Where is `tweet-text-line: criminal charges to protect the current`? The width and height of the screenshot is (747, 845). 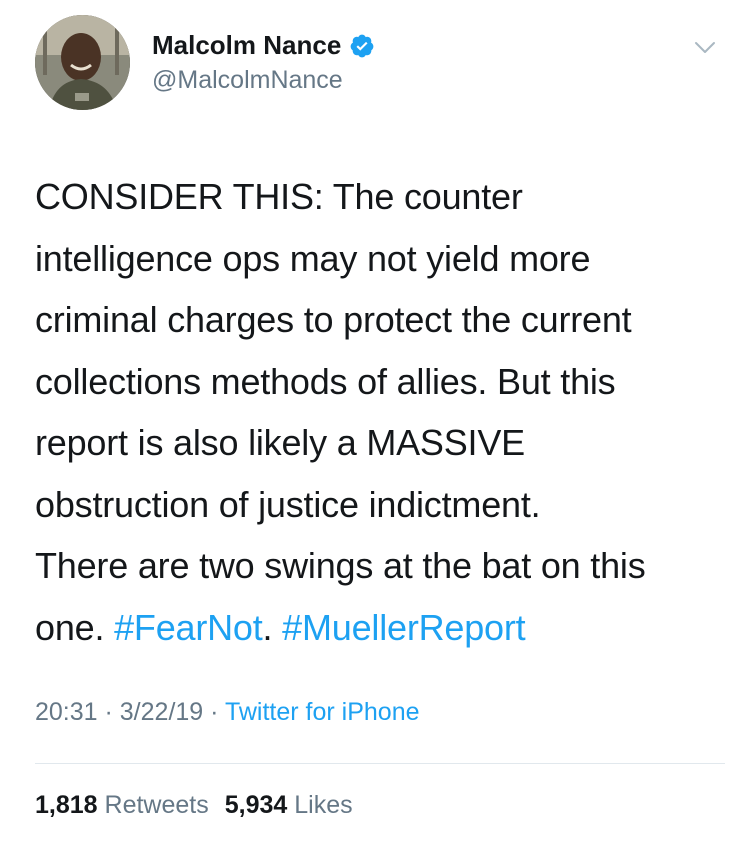 tweet-text-line: criminal charges to protect the current is located at coordinates (333, 319).